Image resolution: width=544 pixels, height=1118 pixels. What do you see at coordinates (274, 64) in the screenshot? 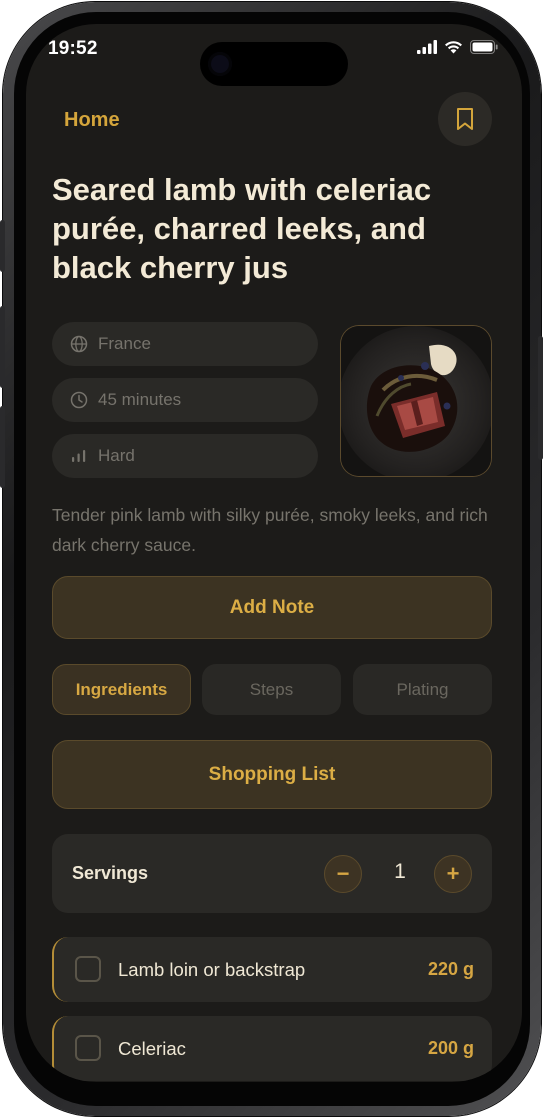
I see `dynamic-island` at bounding box center [274, 64].